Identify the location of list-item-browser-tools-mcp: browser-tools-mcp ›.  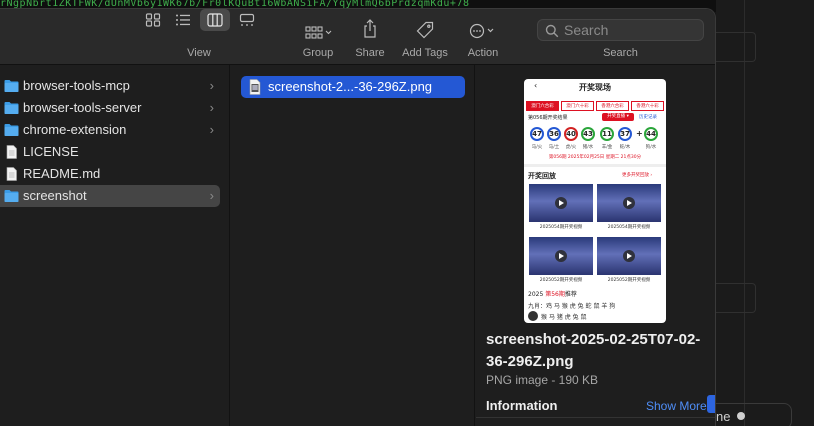
(110, 86).